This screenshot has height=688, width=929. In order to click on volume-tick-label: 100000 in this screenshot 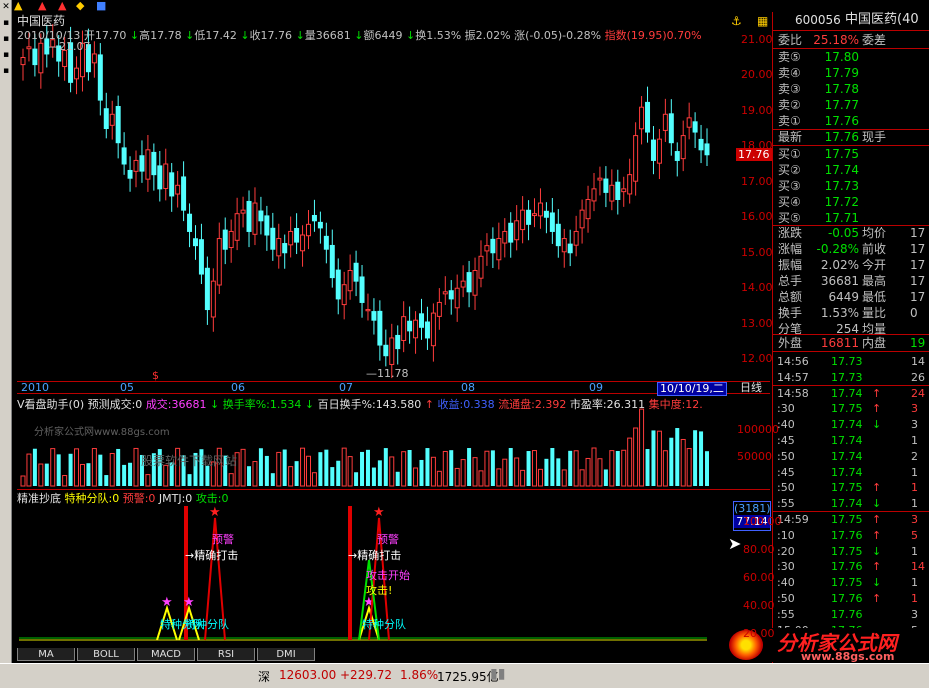, I will do `click(758, 429)`.